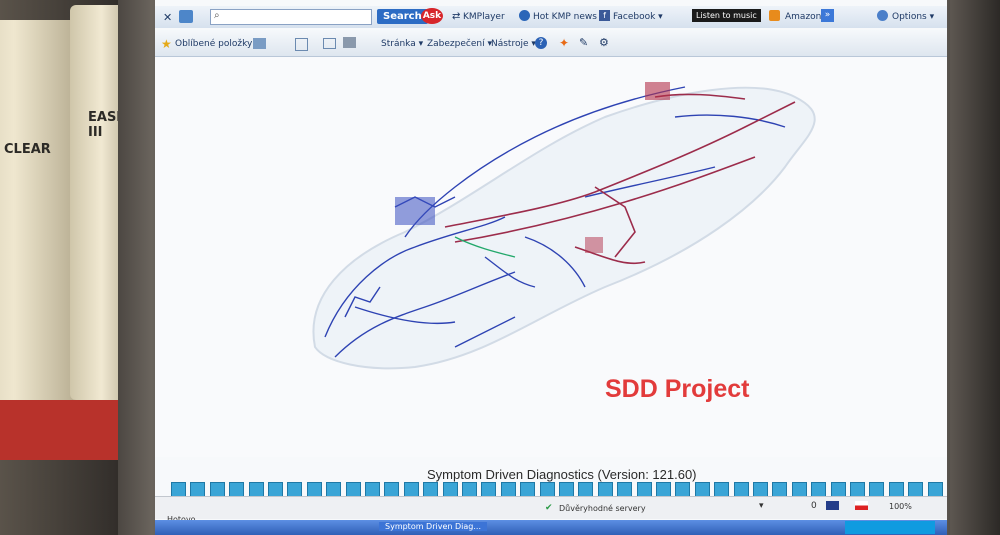 This screenshot has width=1000, height=535. What do you see at coordinates (814, 506) in the screenshot?
I see `count-text: 0` at bounding box center [814, 506].